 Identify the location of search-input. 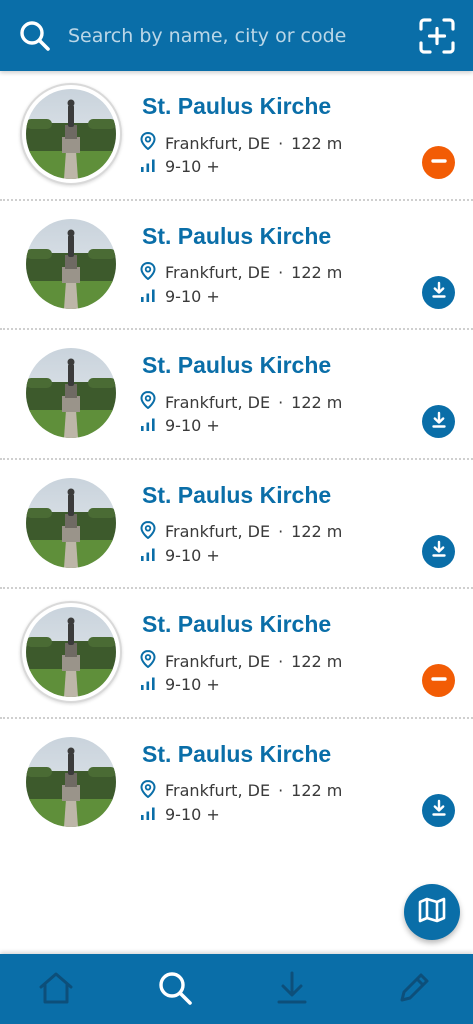
(233, 36).